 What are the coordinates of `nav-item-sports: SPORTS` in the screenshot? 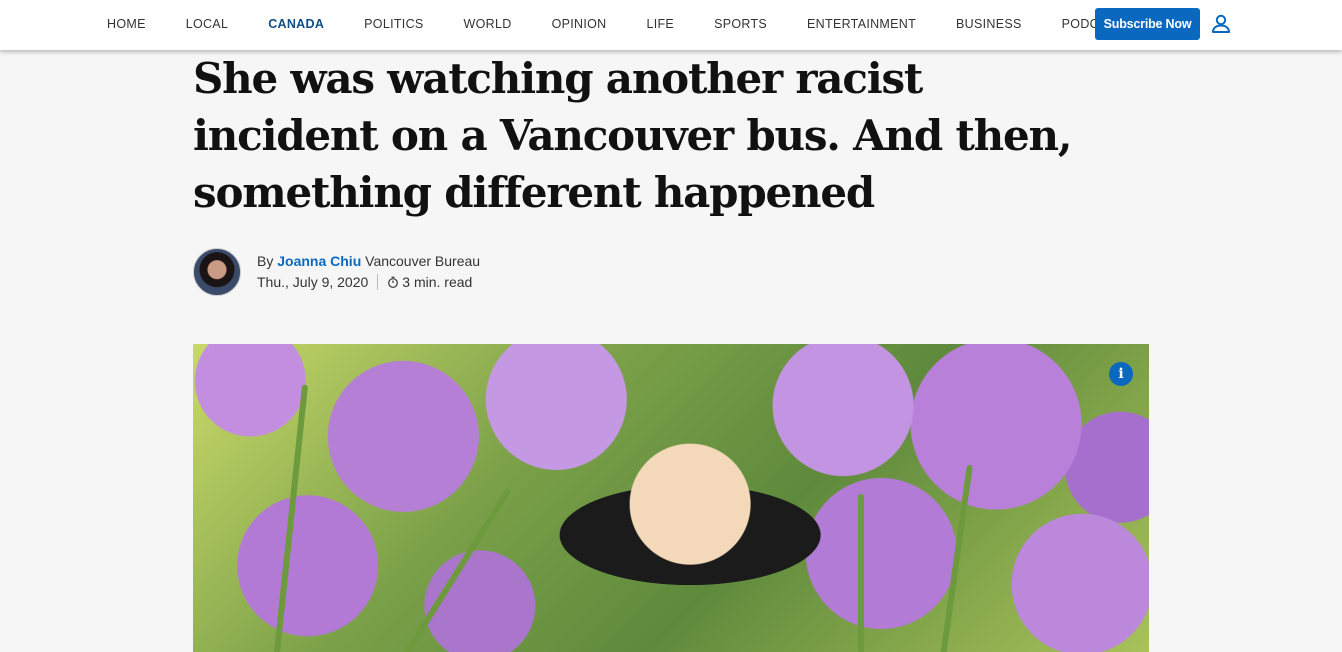 It's located at (740, 24).